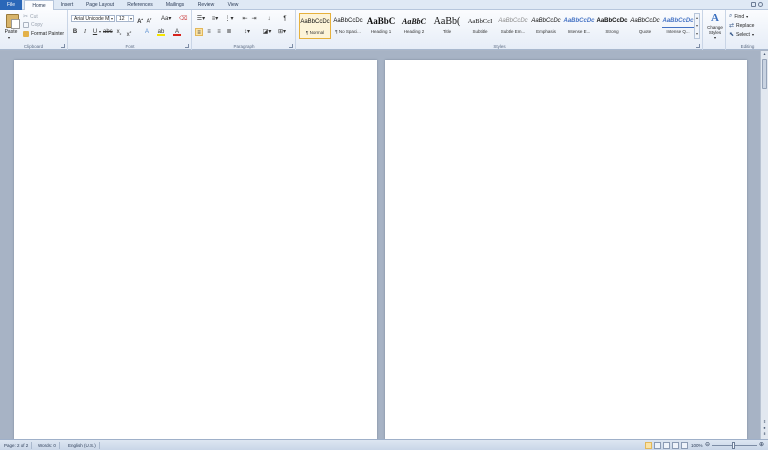 The width and height of the screenshot is (768, 450). Describe the element at coordinates (140, 20) in the screenshot. I see `grow-font-icon: A▴` at that location.